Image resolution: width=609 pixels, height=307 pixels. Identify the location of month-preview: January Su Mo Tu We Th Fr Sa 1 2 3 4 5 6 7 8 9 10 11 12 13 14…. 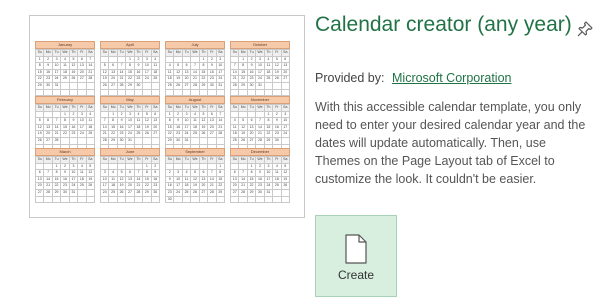
(65, 69).